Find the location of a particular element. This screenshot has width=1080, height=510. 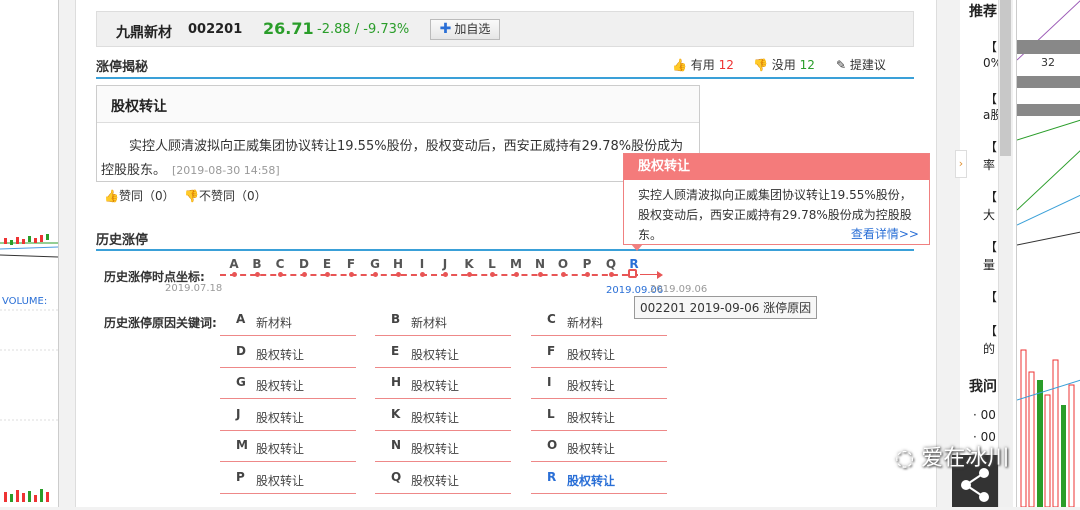

tooltip-tail is located at coordinates (637, 247).